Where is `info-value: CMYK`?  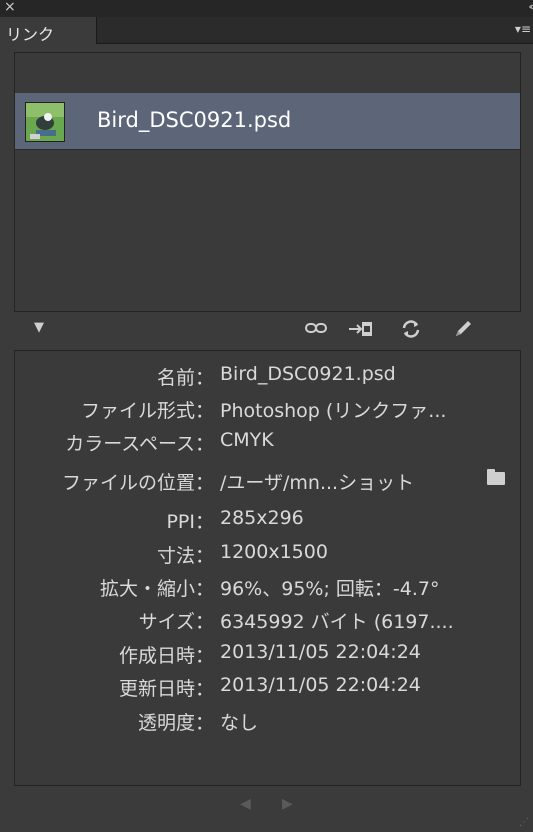 info-value: CMYK is located at coordinates (247, 440).